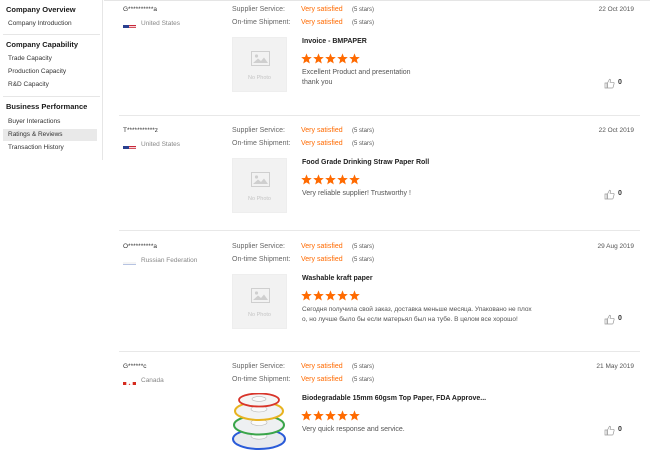  What do you see at coordinates (50, 72) in the screenshot?
I see `sidebar-item-production-capacity: Production Capacity` at bounding box center [50, 72].